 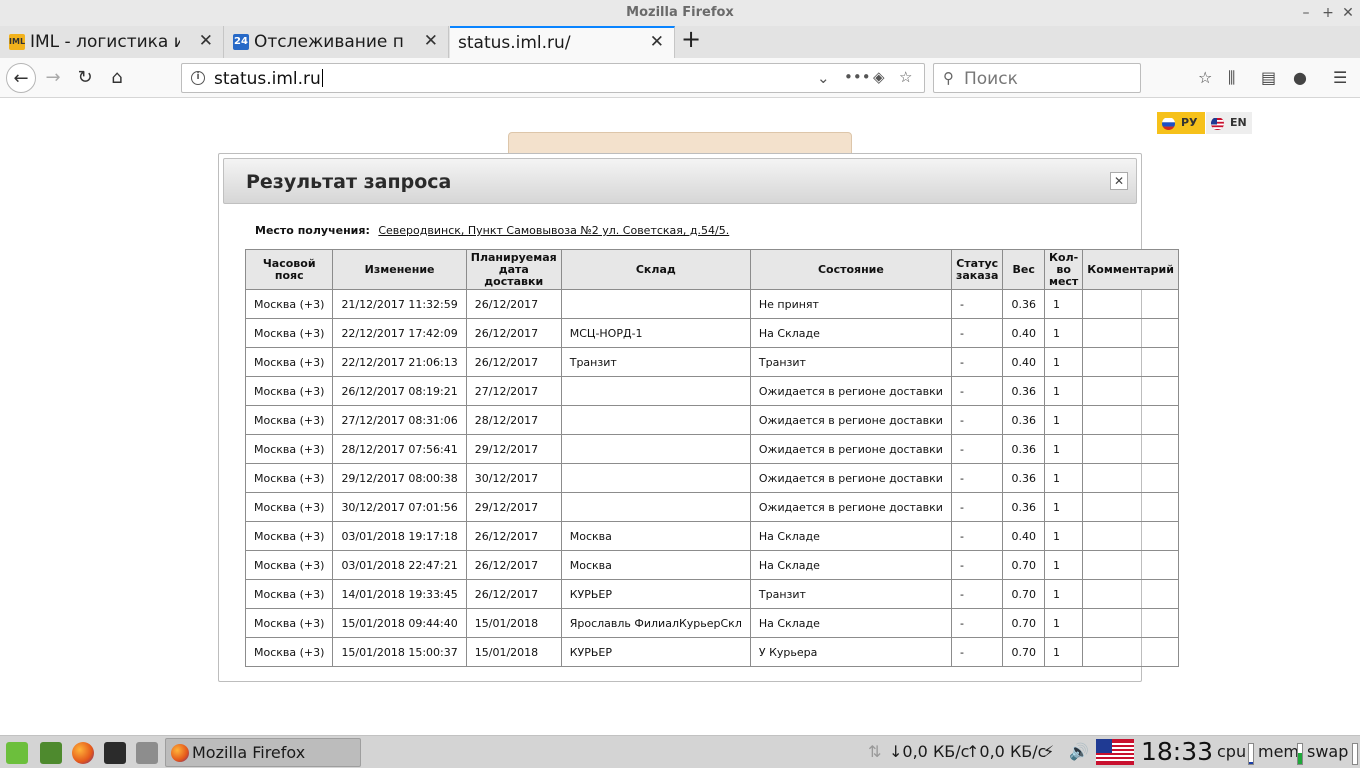 I want to click on show-desktop-icon, so click(x=51, y=753).